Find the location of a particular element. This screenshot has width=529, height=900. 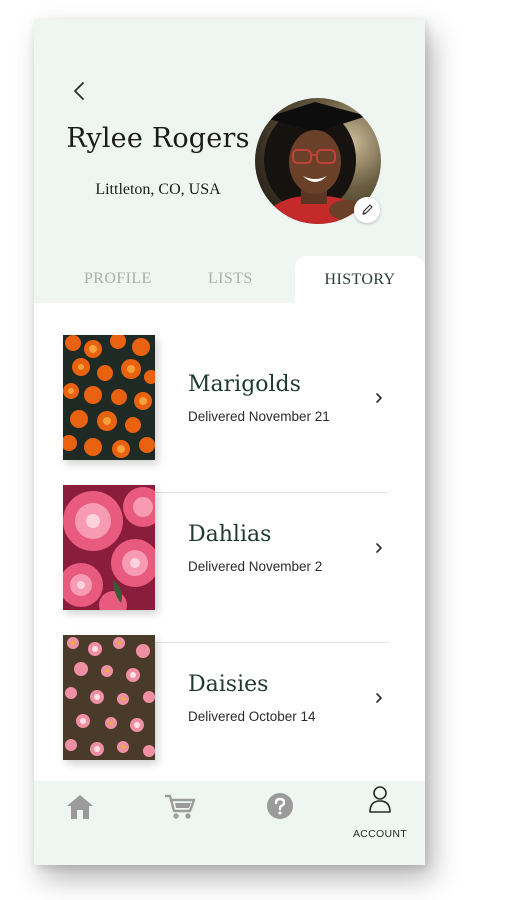

home-icon is located at coordinates (80, 807).